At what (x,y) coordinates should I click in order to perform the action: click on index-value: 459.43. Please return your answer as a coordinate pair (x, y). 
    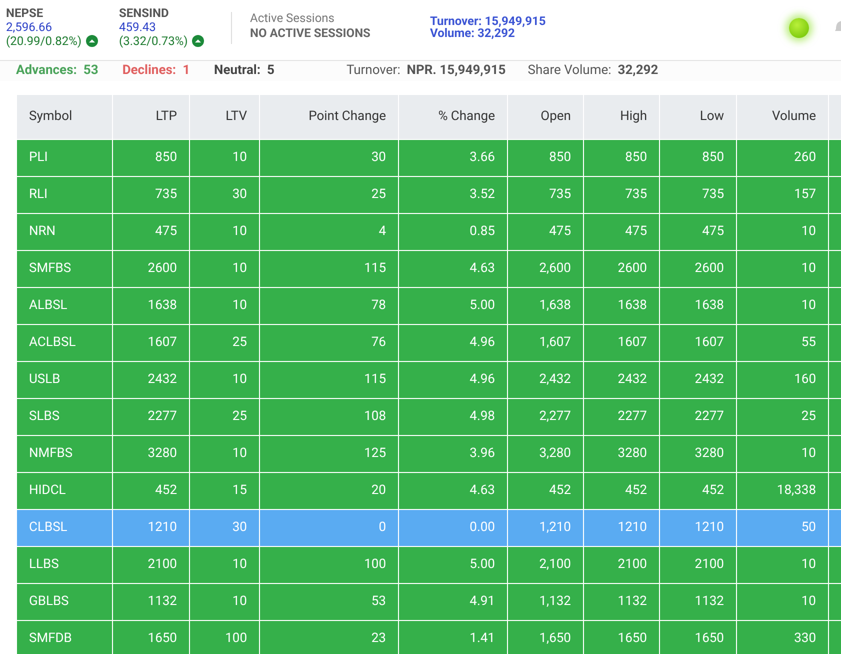
    Looking at the image, I should click on (138, 27).